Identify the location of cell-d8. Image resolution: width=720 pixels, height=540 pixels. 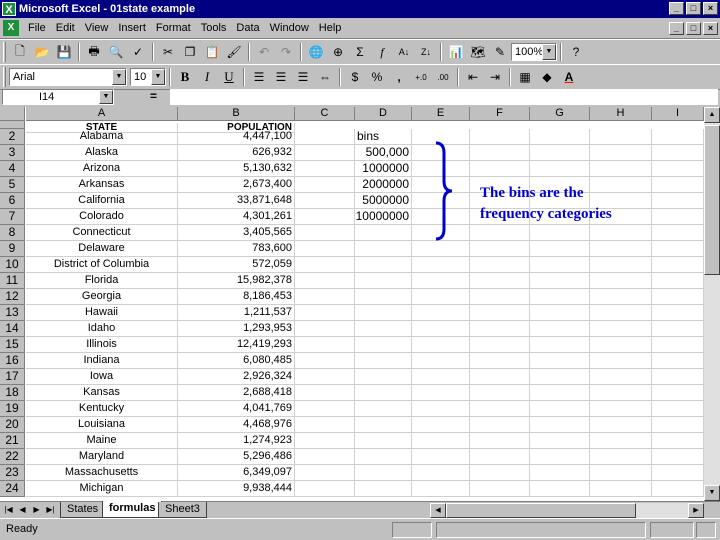
(383, 233).